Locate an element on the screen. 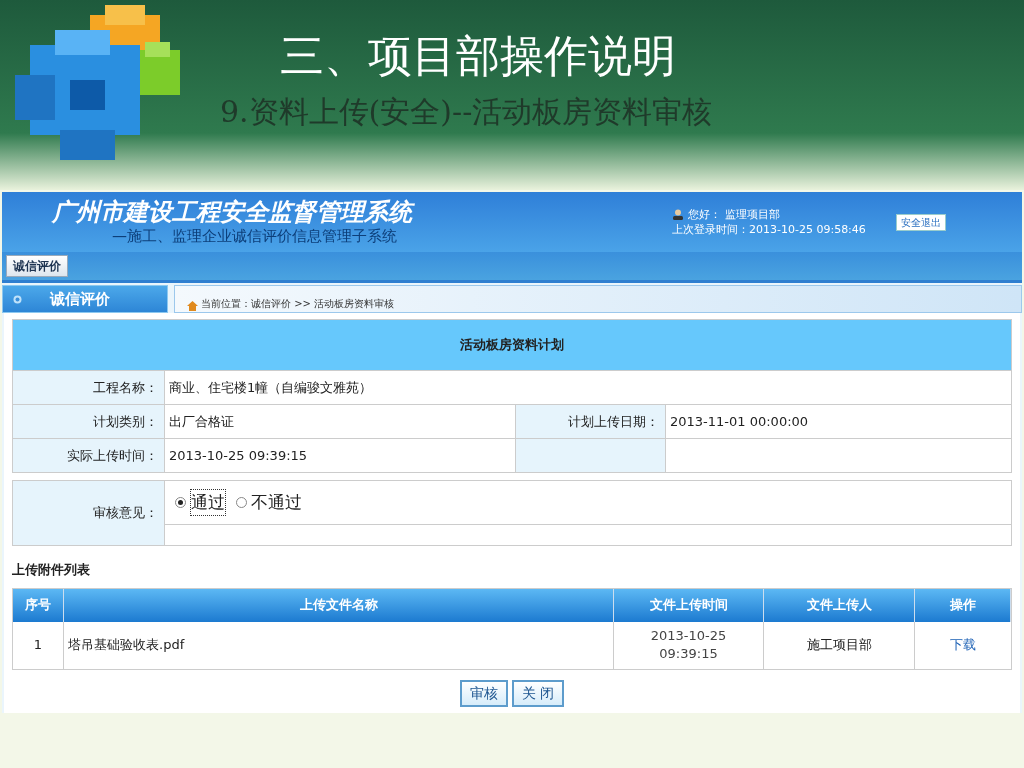  table-cell: 1 is located at coordinates (38, 645).